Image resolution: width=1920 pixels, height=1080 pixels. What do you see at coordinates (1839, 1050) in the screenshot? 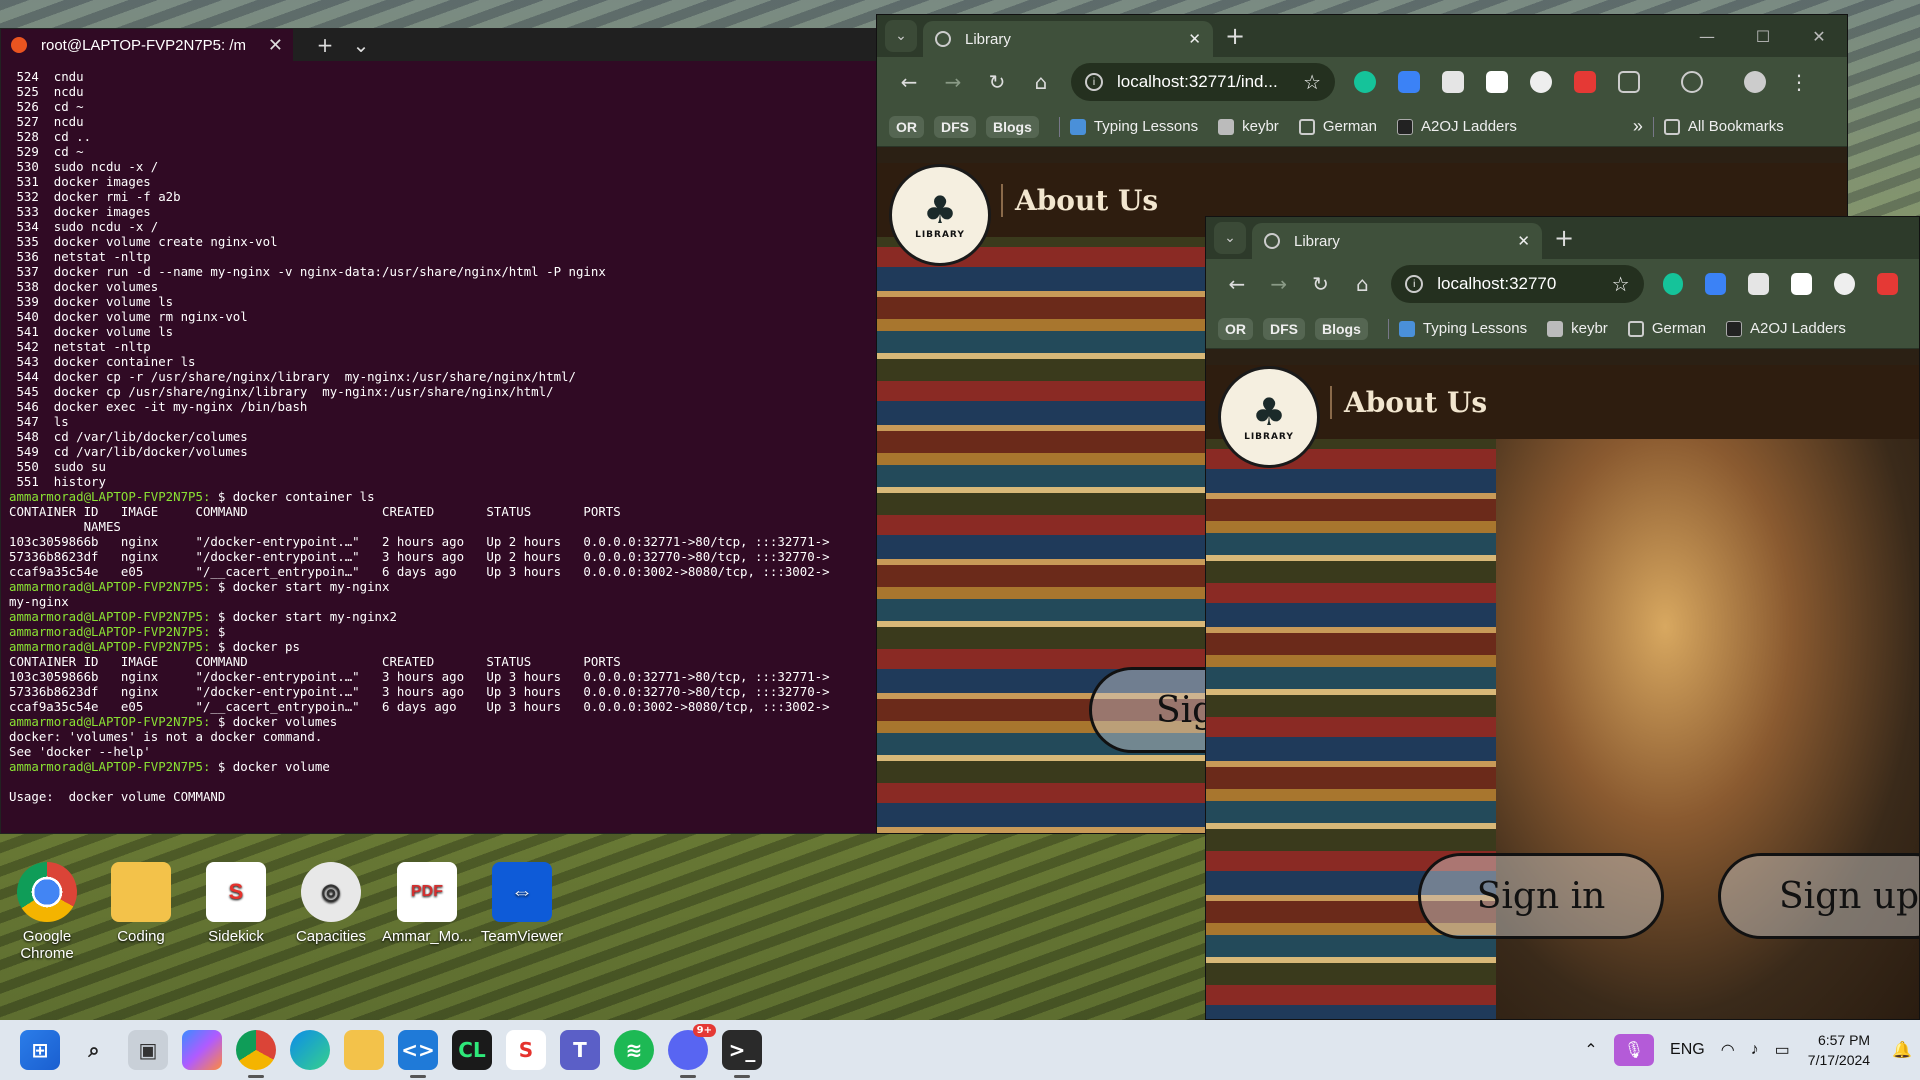
I see `clock: 6:57 PM 7/17/2024` at bounding box center [1839, 1050].